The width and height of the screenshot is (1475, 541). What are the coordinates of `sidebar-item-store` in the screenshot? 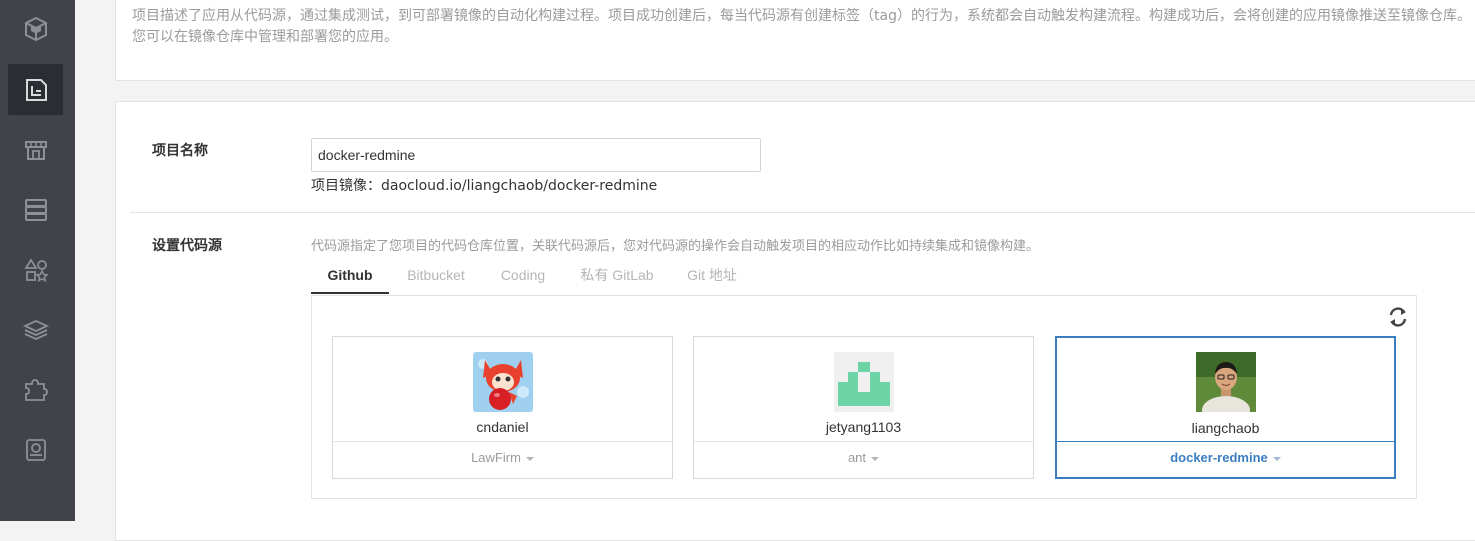 It's located at (35, 149).